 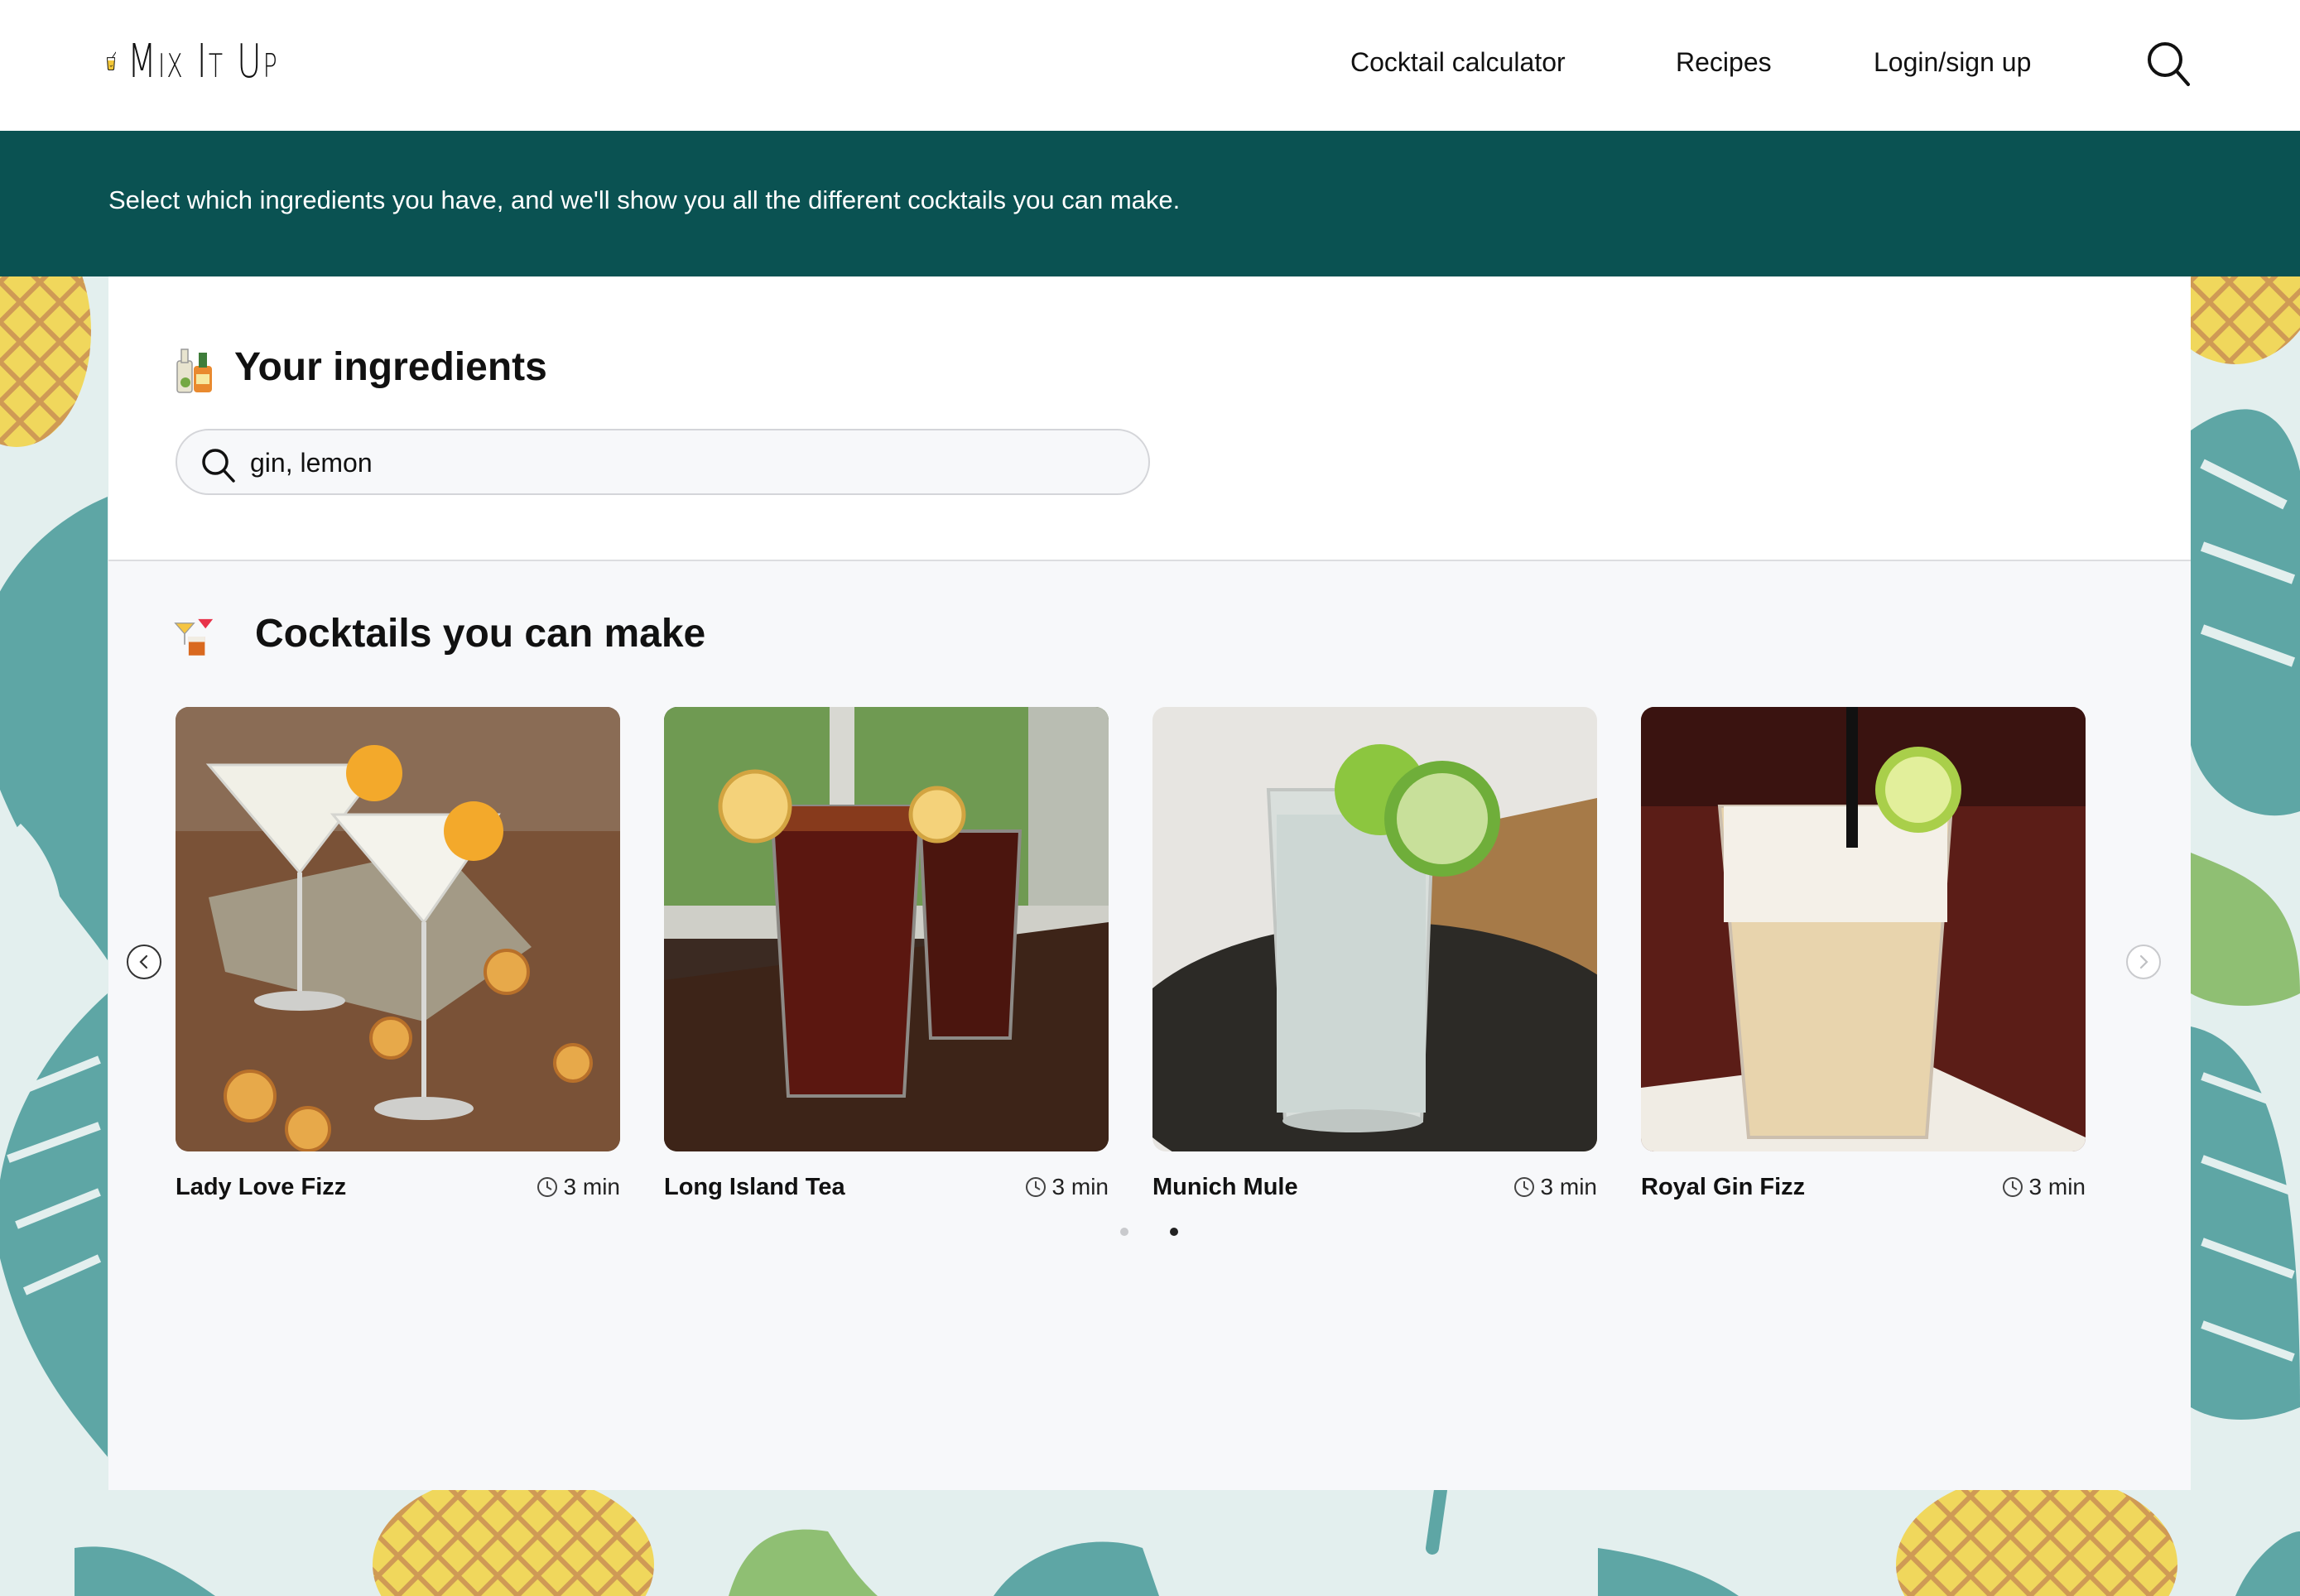 I want to click on cocktail-glass-logo-icon, so click(x=111, y=61).